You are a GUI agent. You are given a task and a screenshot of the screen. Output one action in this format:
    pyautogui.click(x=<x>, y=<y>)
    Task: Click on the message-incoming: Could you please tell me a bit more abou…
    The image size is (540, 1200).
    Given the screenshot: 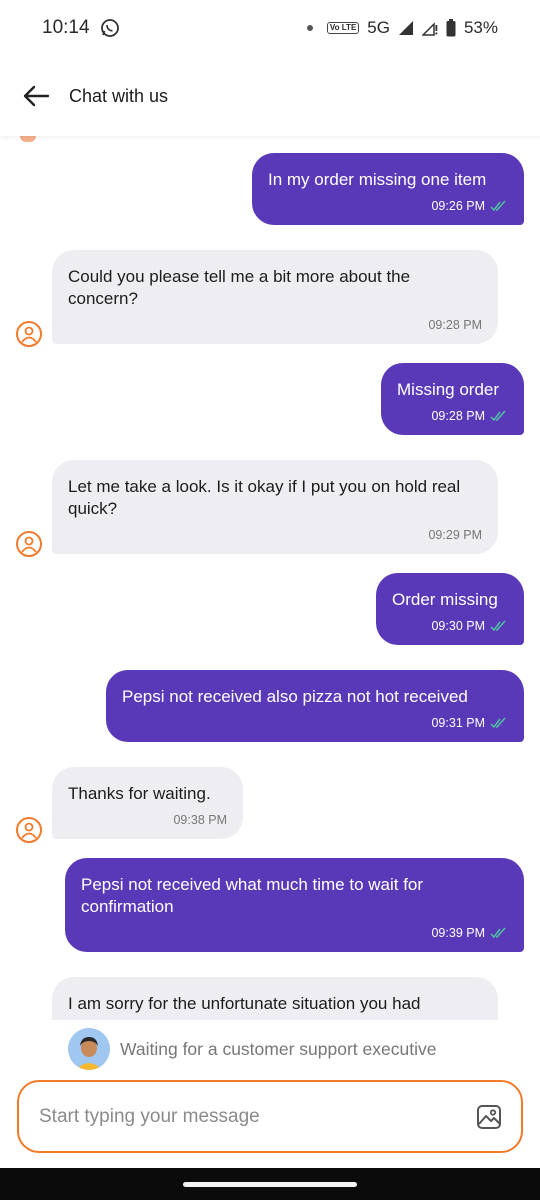 What is the action you would take?
    pyautogui.click(x=275, y=297)
    